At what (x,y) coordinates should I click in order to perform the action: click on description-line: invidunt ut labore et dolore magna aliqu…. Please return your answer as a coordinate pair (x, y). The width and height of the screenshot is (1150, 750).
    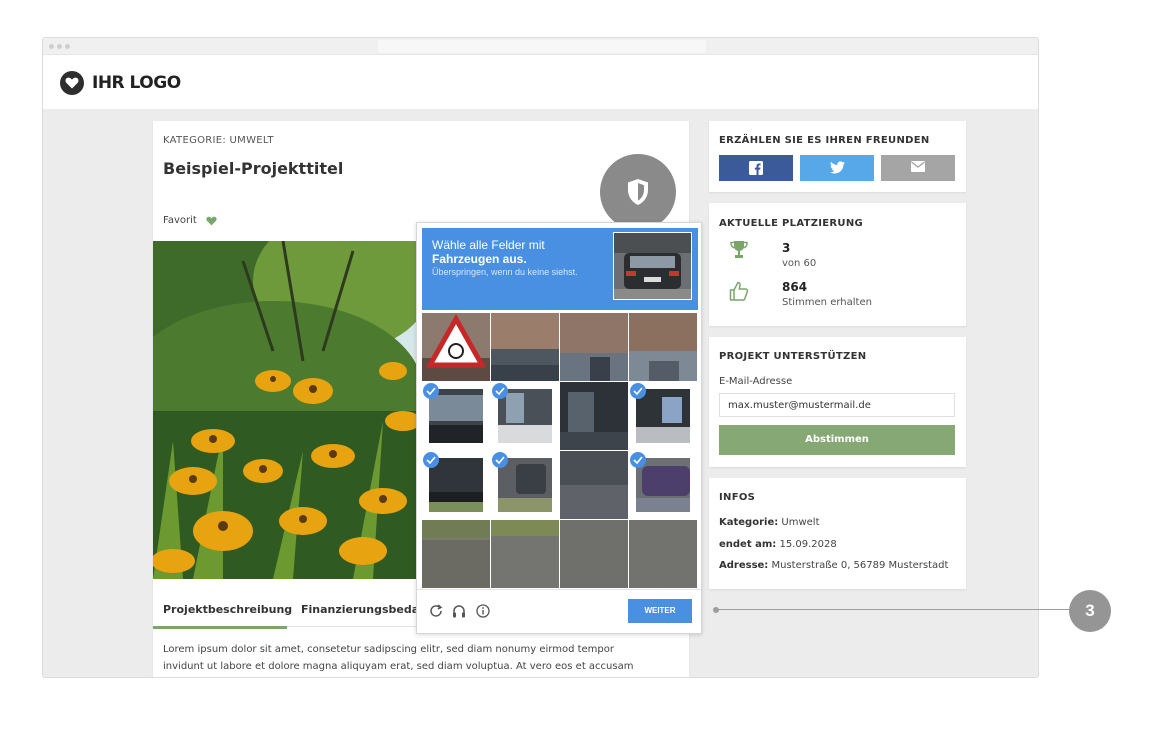
    Looking at the image, I should click on (398, 666).